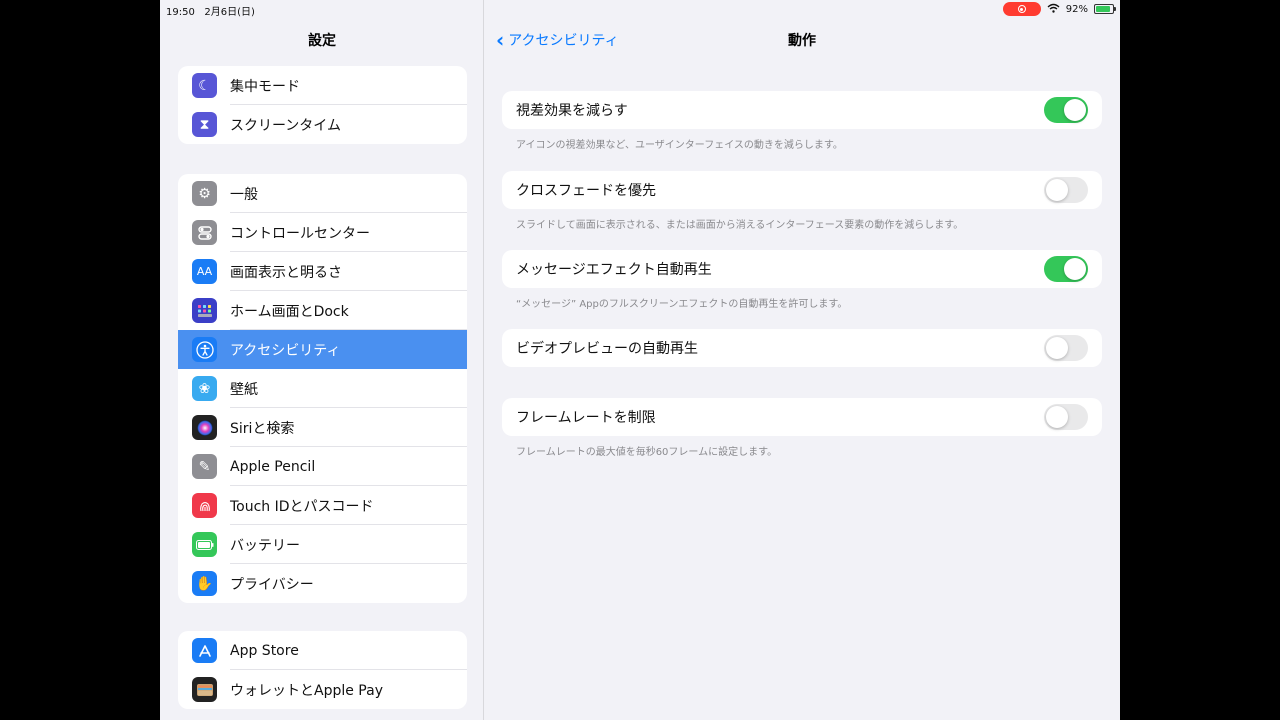 The image size is (1280, 720). I want to click on setting-footer: アイコンの視差効果など、ユーザインターフェイスの動きを減らします。, so click(679, 145).